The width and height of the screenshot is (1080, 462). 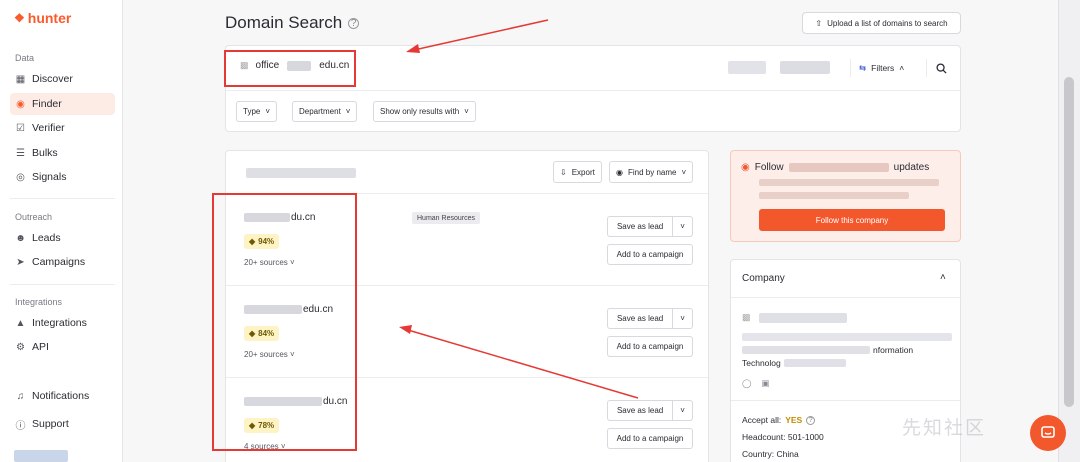 I want to click on department-filter: Department ˅, so click(x=325, y=111).